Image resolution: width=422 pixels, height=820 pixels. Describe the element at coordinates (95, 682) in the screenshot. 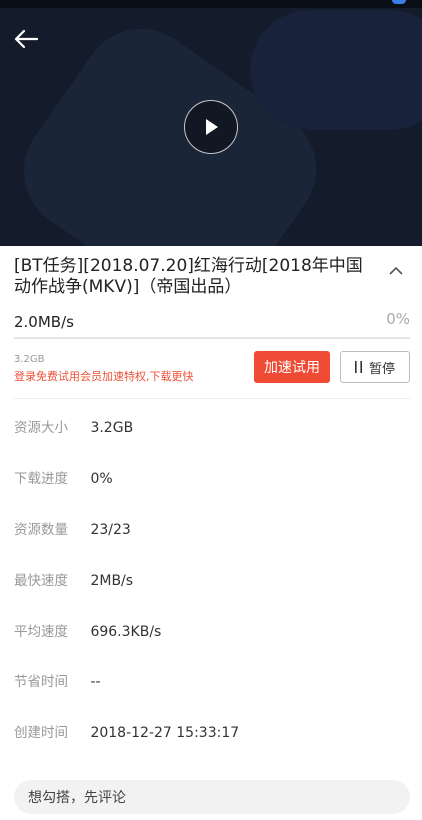

I see `info-value: --` at that location.